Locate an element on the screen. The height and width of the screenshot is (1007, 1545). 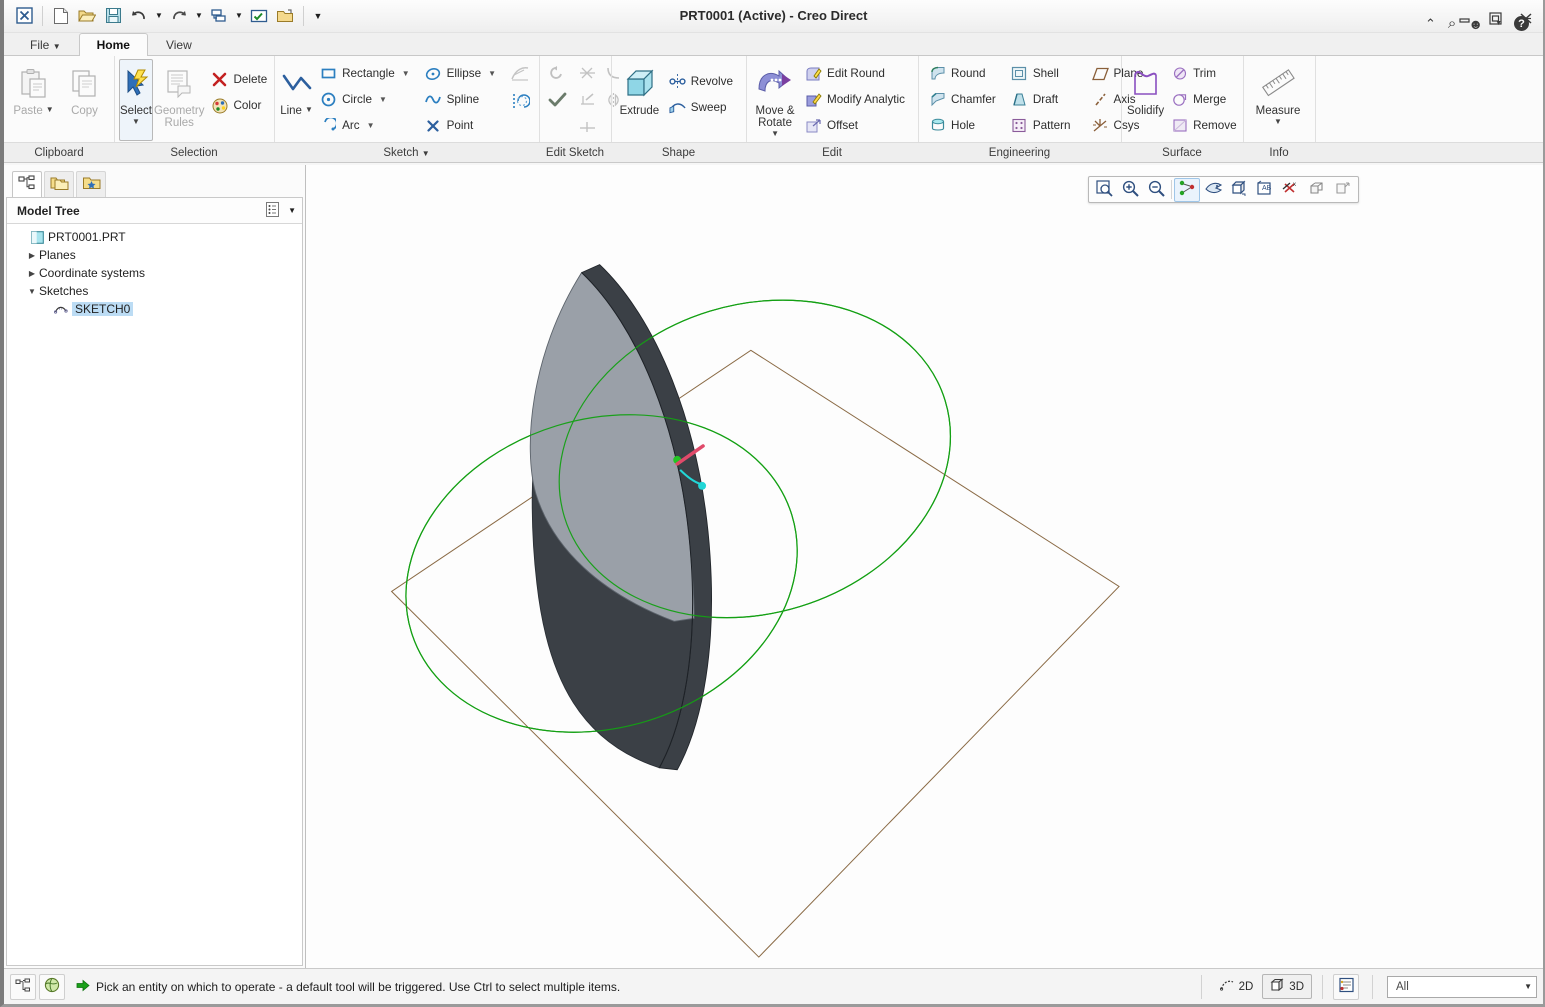
delete-button: Delete is located at coordinates (240, 79).